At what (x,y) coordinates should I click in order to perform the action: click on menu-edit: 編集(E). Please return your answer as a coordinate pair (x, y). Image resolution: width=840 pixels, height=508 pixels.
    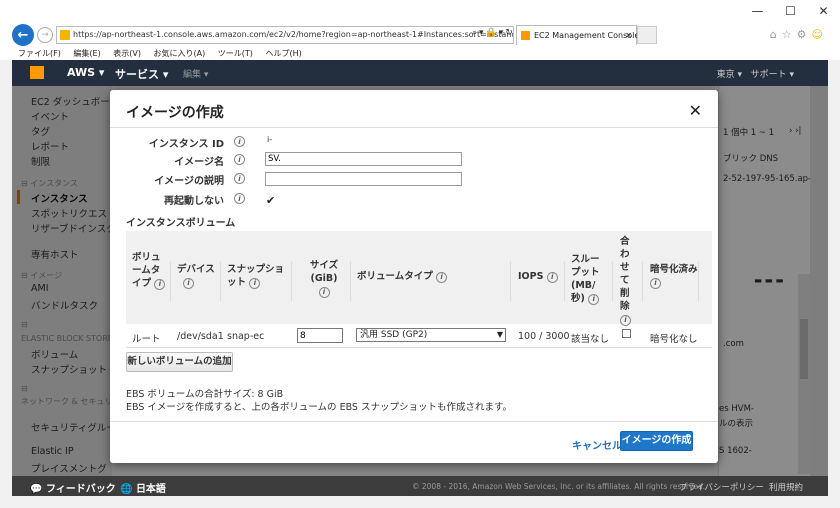
    Looking at the image, I should click on (86, 53).